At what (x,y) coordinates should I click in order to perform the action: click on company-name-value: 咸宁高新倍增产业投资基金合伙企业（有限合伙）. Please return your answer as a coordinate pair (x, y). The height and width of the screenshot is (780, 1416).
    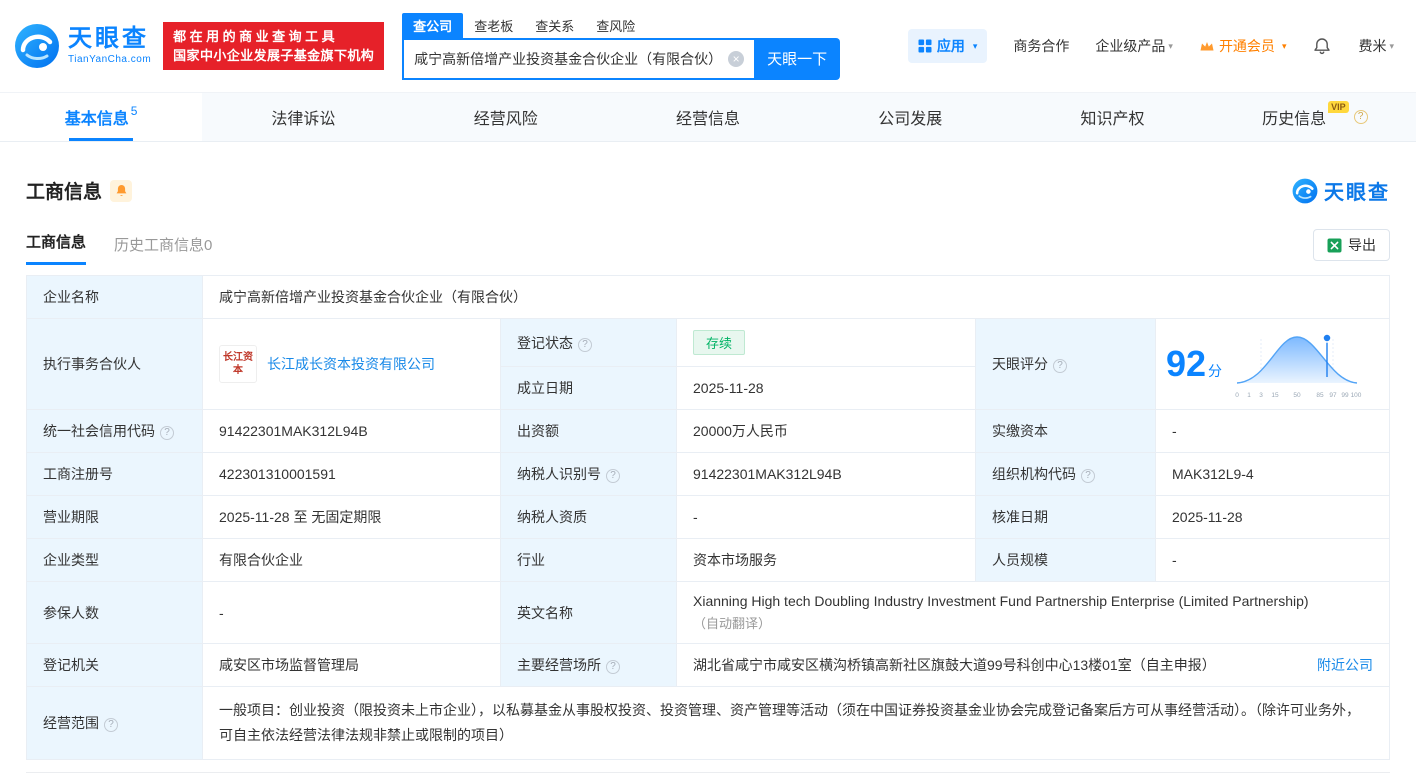
    Looking at the image, I should click on (796, 297).